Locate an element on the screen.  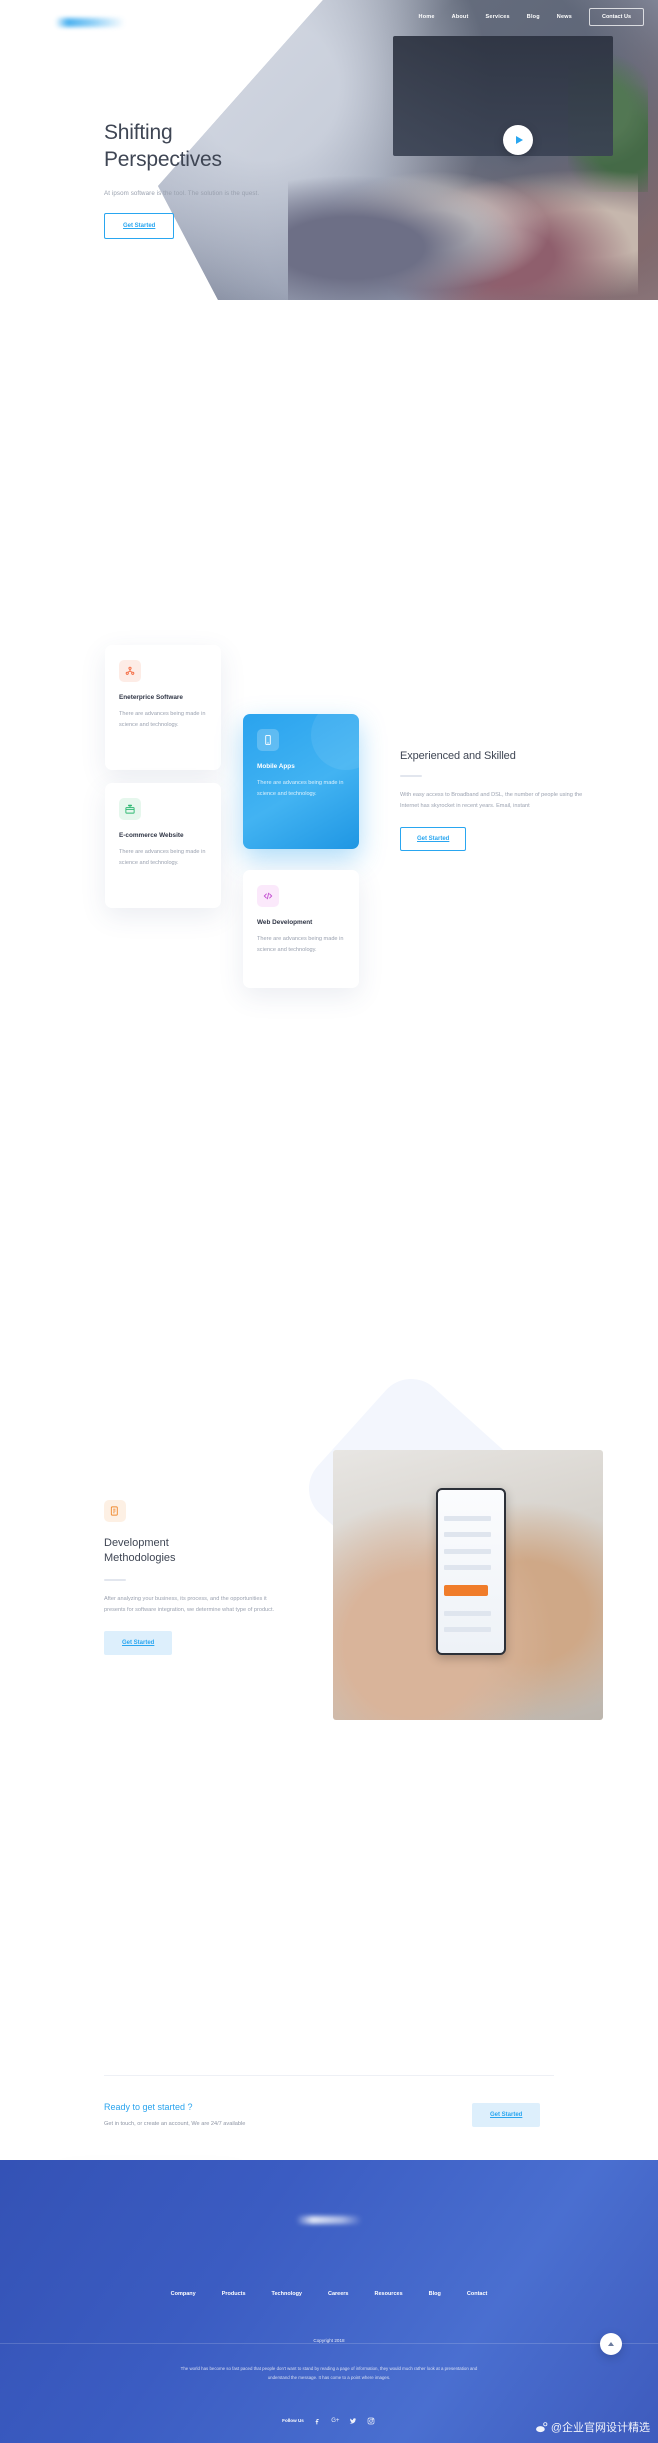
back-to-top-button is located at coordinates (611, 2344).